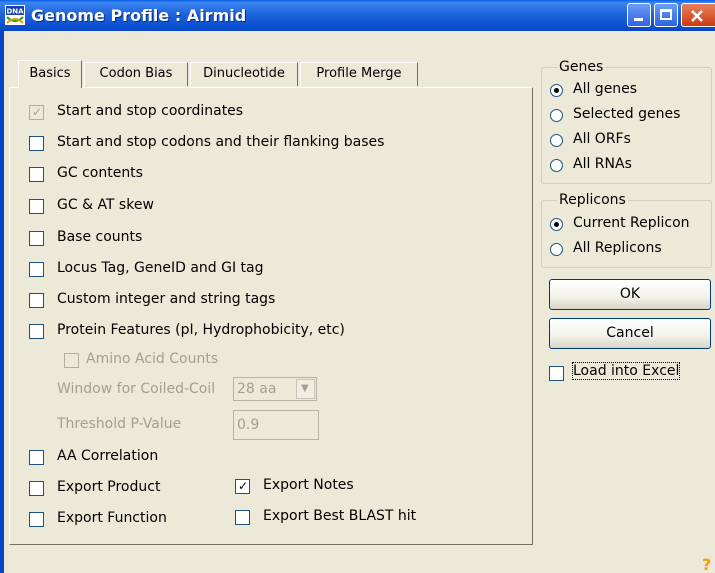 This screenshot has width=715, height=573. Describe the element at coordinates (36, 269) in the screenshot. I see `locus-tag-checkbox` at that location.